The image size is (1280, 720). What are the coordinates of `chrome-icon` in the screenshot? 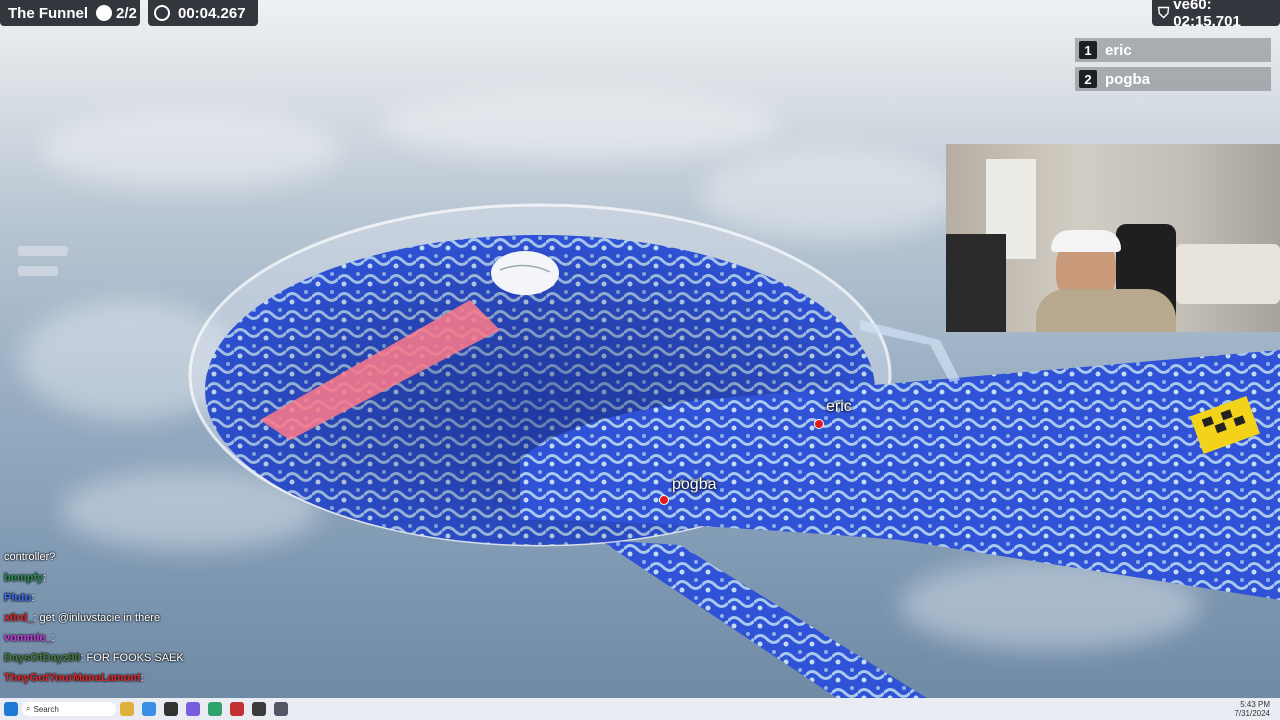 It's located at (149, 709).